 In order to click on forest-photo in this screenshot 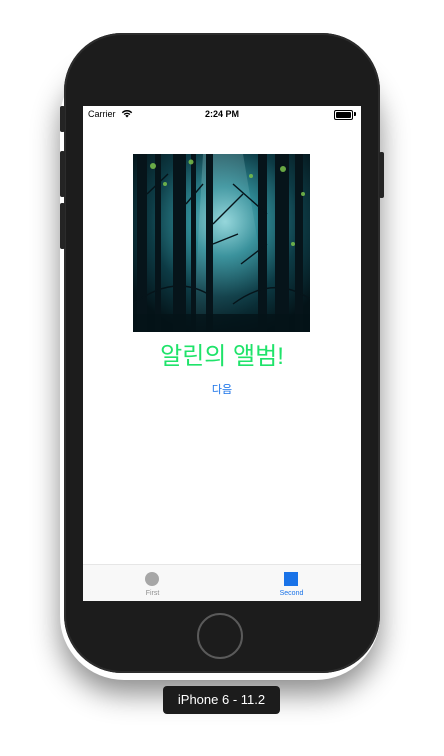, I will do `click(221, 243)`.